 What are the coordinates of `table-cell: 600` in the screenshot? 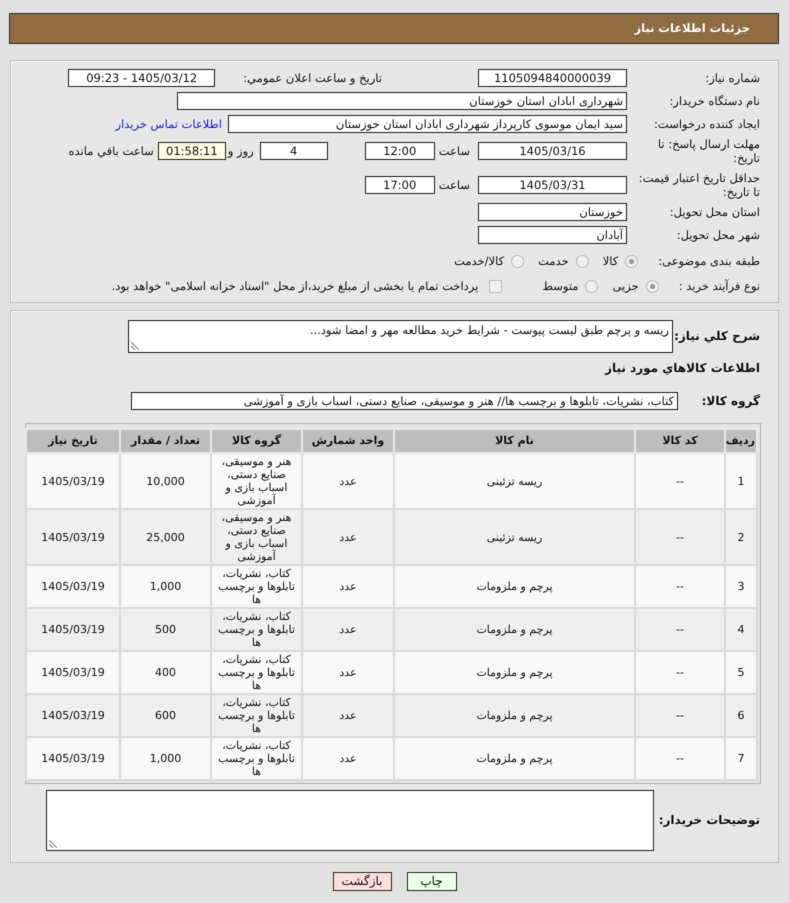 It's located at (165, 715).